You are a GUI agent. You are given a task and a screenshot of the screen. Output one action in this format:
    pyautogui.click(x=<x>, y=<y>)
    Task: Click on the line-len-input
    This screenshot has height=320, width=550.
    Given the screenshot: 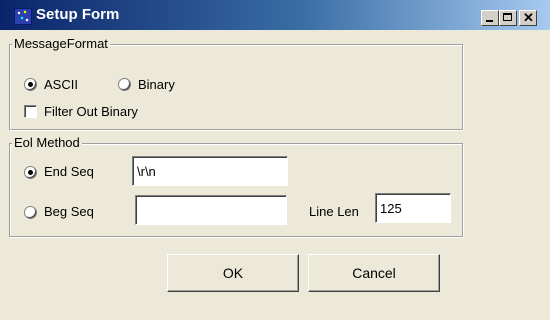 What is the action you would take?
    pyautogui.click(x=413, y=208)
    